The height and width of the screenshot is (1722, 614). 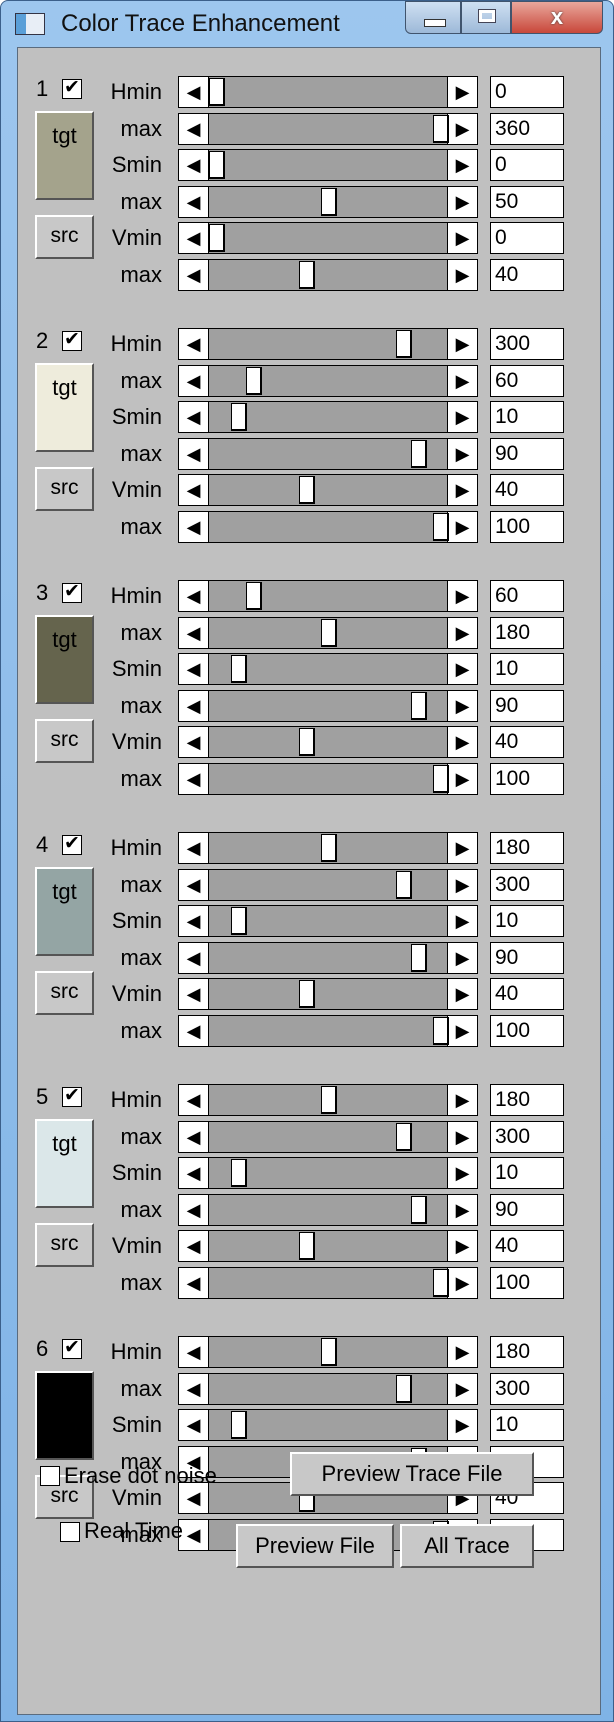 What do you see at coordinates (315, 1546) in the screenshot?
I see `preview-file-button: Preview File` at bounding box center [315, 1546].